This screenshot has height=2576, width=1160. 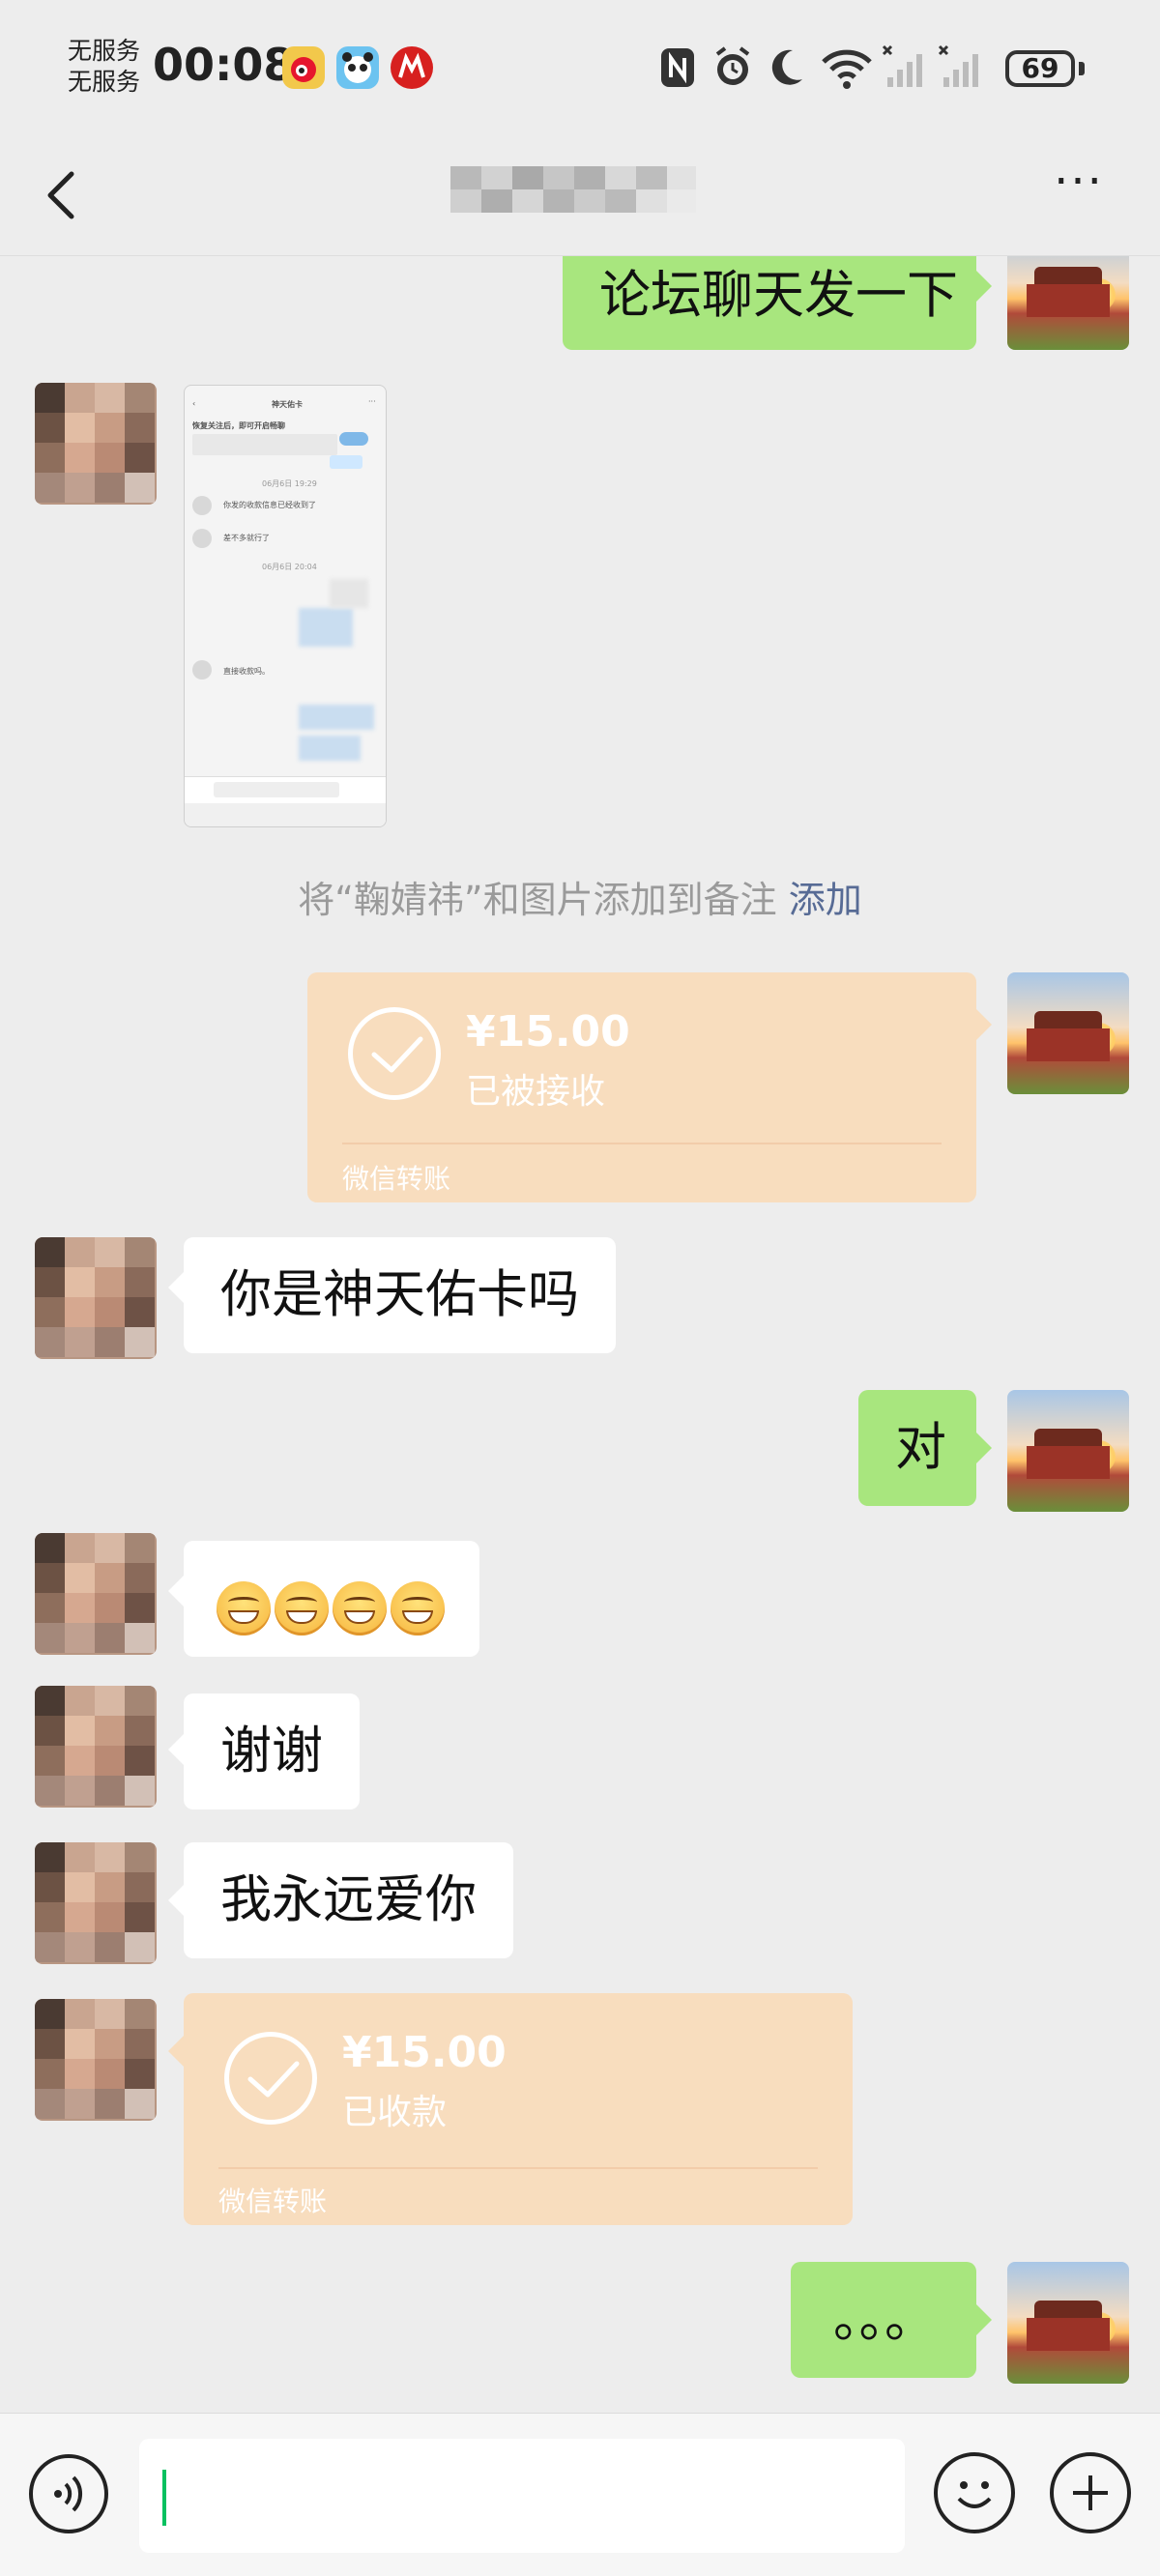 I want to click on chat-title-redacted, so click(x=573, y=187).